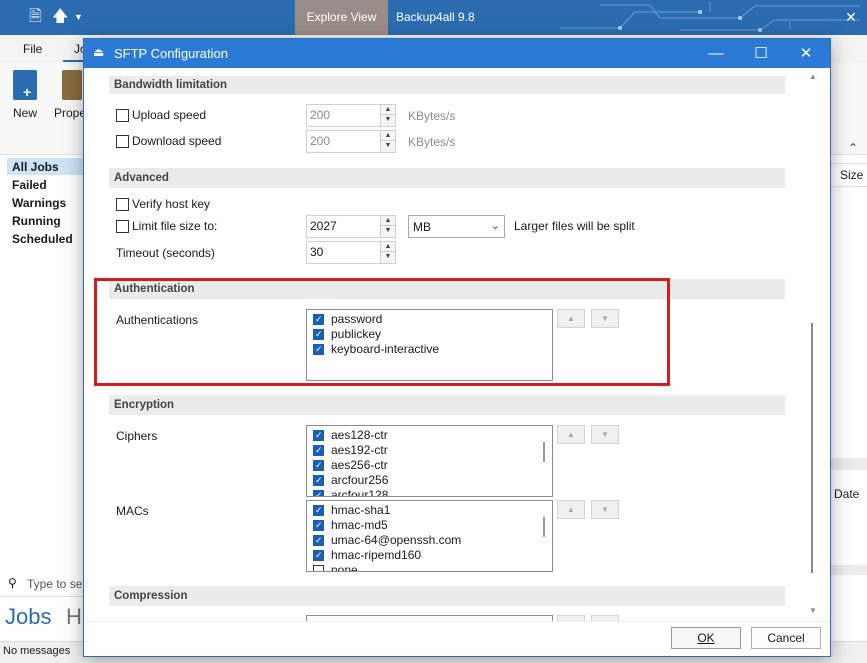 The width and height of the screenshot is (867, 663). Describe the element at coordinates (344, 567) in the screenshot. I see `item-text: none` at that location.